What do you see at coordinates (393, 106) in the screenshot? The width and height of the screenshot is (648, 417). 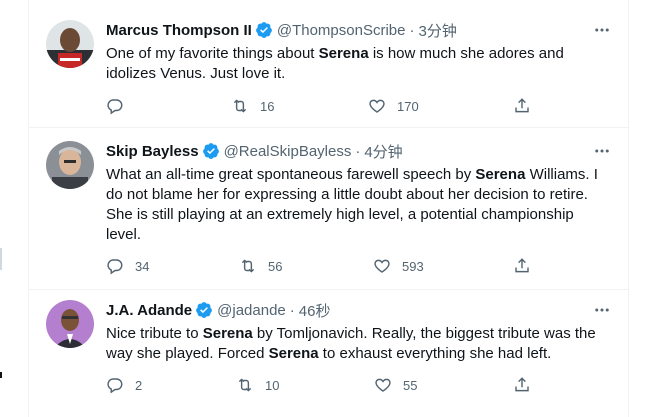 I see `like-button: 170` at bounding box center [393, 106].